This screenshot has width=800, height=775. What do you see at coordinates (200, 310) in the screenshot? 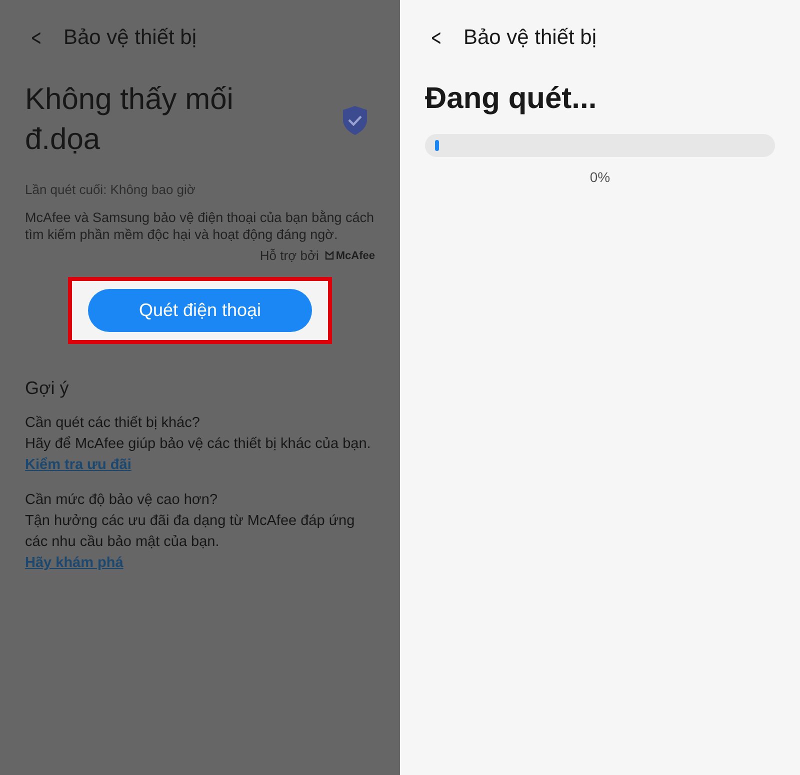
I see `scan-phone-button: Quét điện thoại` at bounding box center [200, 310].